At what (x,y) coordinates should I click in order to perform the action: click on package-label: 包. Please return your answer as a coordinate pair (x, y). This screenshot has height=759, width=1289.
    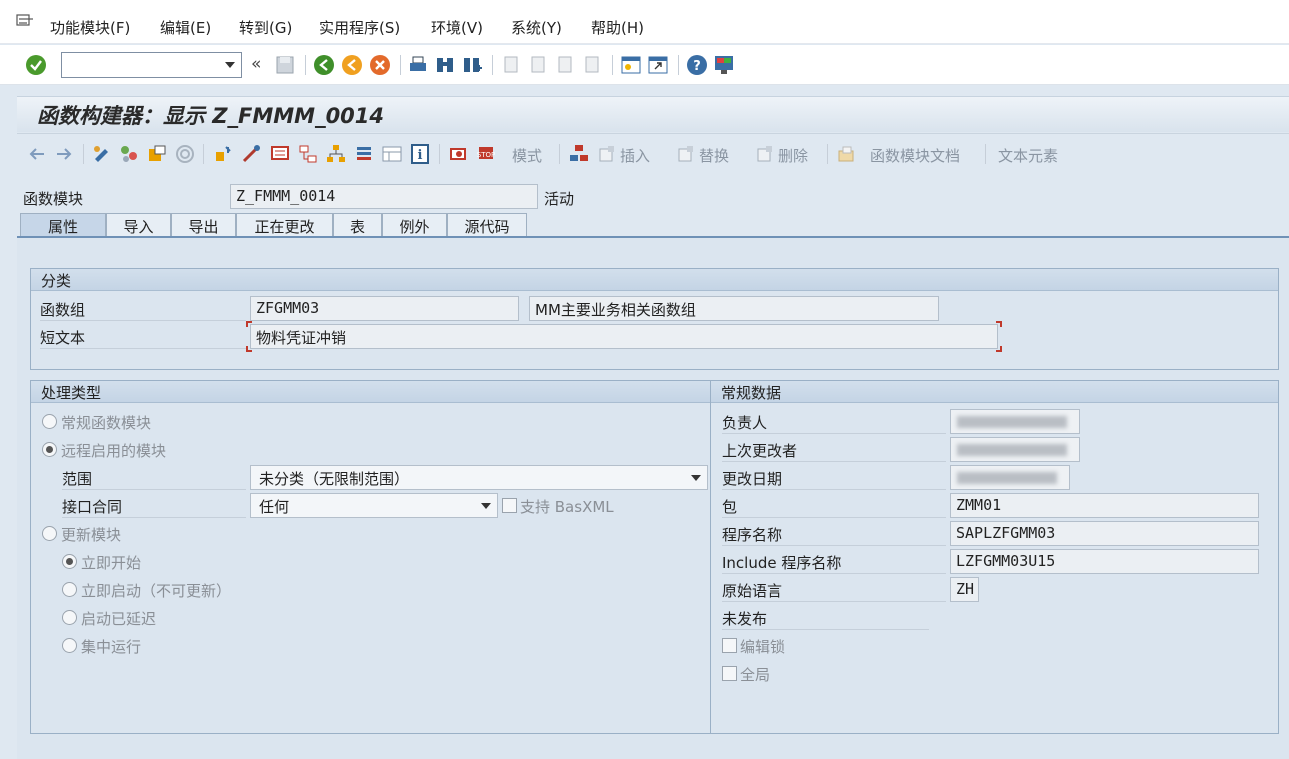
    Looking at the image, I should click on (834, 505).